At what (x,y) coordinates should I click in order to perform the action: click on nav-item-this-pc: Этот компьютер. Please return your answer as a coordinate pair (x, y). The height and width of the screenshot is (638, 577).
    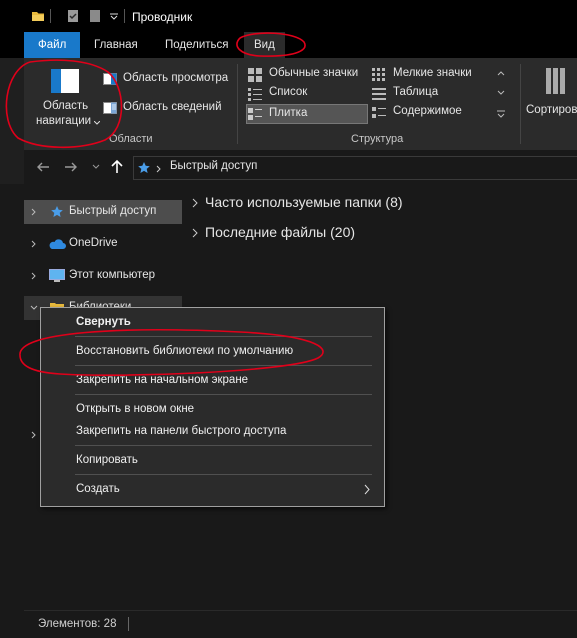
    Looking at the image, I should click on (103, 276).